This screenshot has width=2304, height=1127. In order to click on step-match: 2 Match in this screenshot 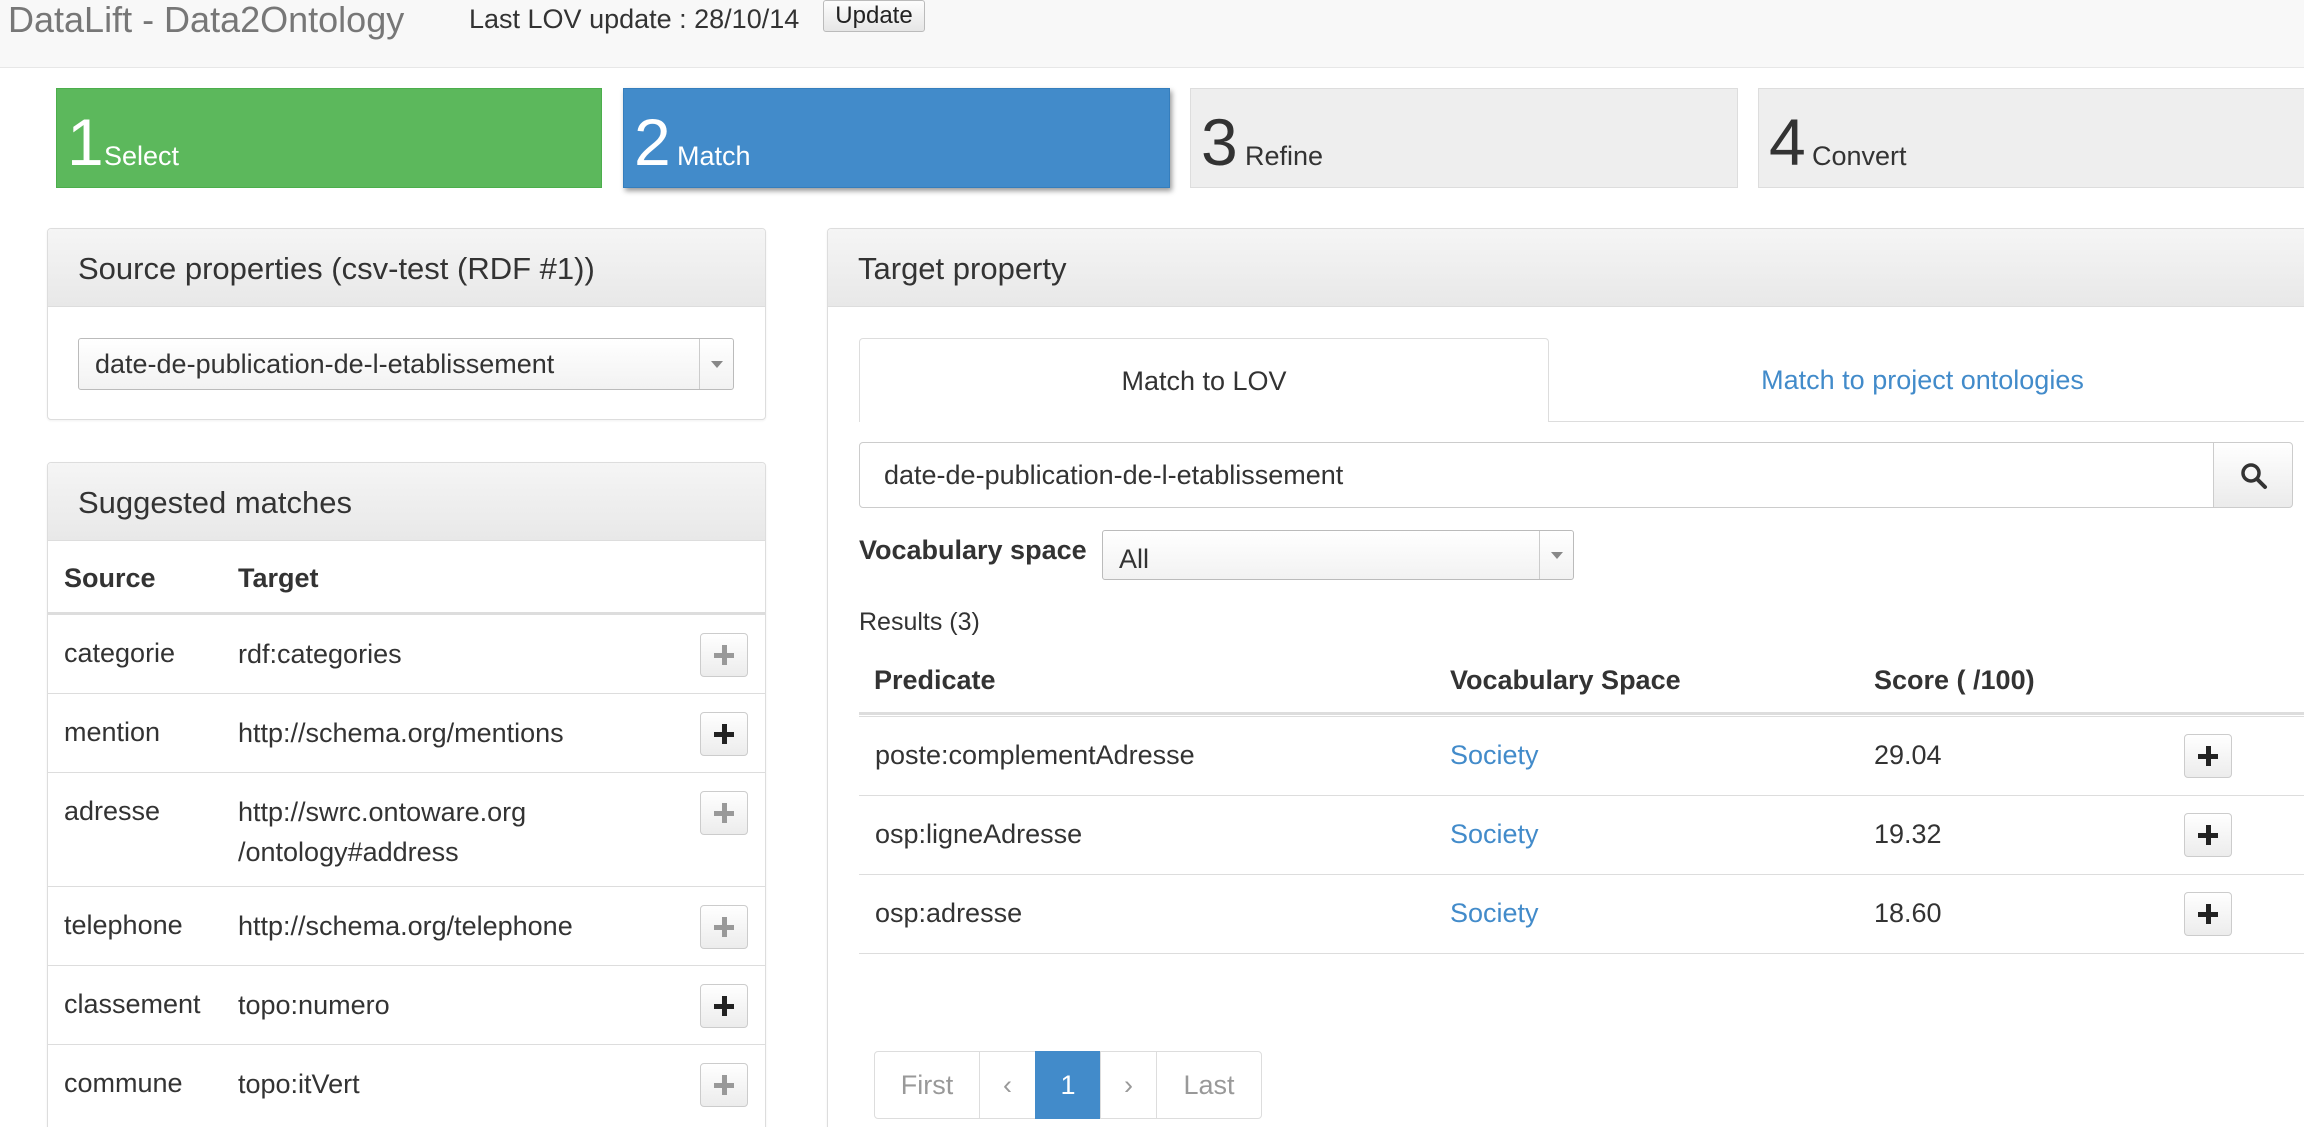, I will do `click(896, 138)`.